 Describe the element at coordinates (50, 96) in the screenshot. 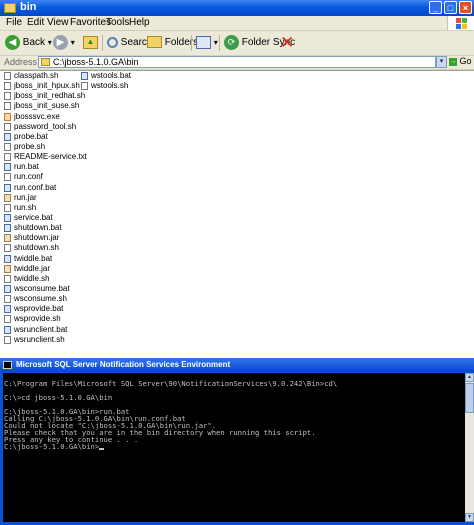

I see `file-name: jboss_init_redhat.sh` at that location.